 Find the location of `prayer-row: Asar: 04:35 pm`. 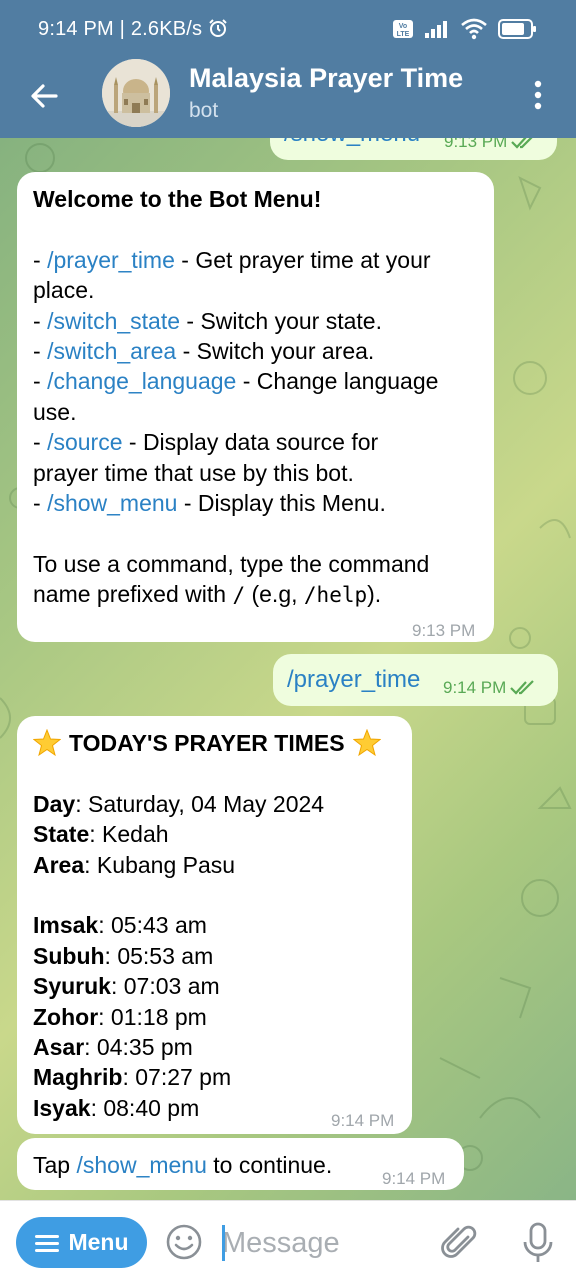

prayer-row: Asar: 04:35 pm is located at coordinates (113, 1047).